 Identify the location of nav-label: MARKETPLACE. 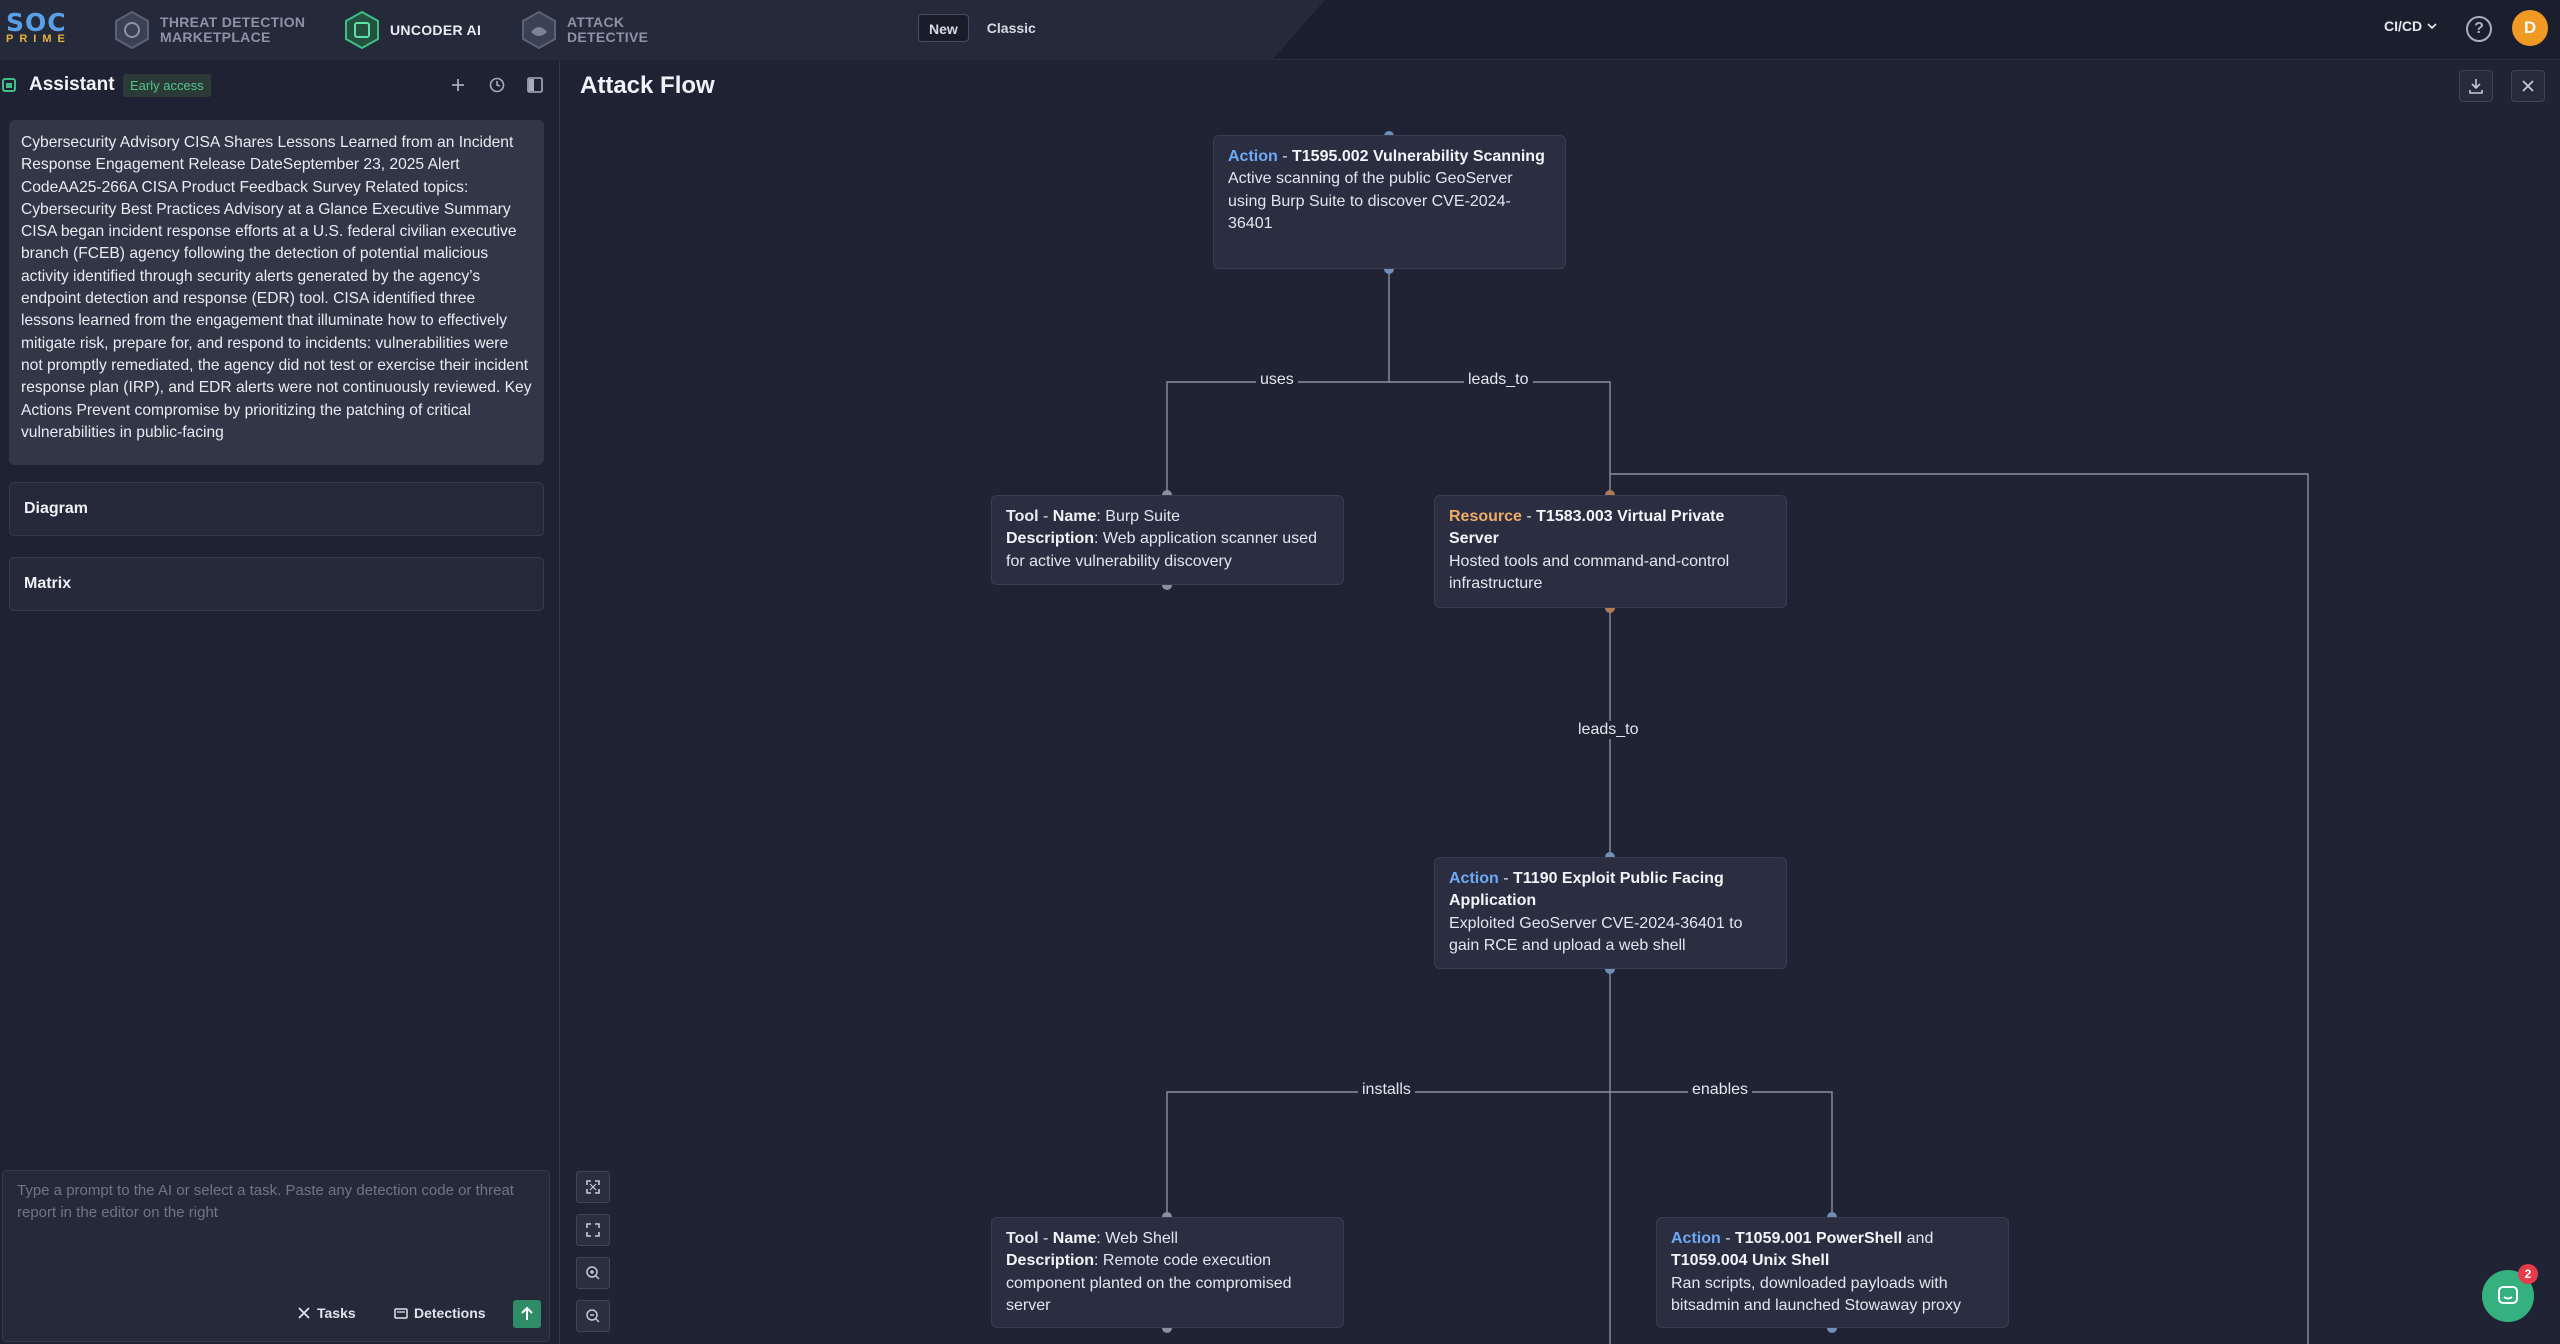
(215, 37).